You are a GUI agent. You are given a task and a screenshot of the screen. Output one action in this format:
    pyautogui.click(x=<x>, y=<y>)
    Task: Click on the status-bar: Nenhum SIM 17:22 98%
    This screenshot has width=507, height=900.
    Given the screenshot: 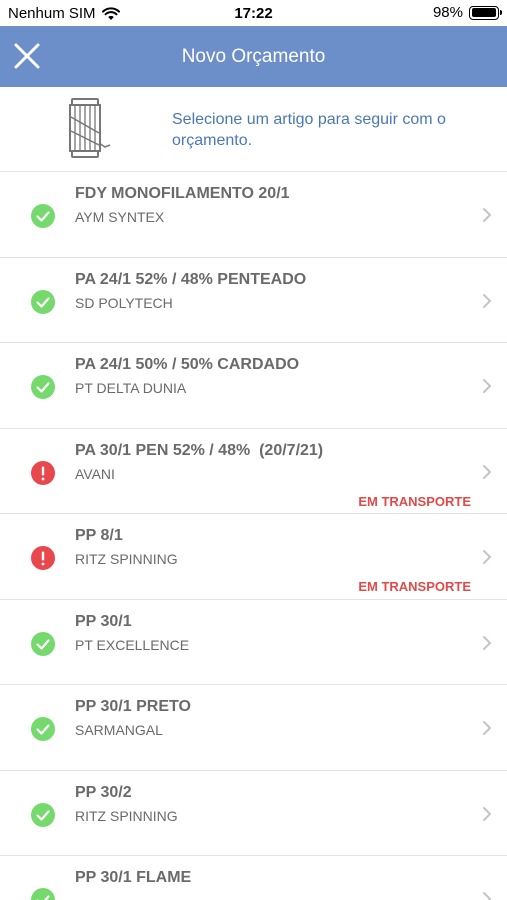 What is the action you would take?
    pyautogui.click(x=253, y=13)
    